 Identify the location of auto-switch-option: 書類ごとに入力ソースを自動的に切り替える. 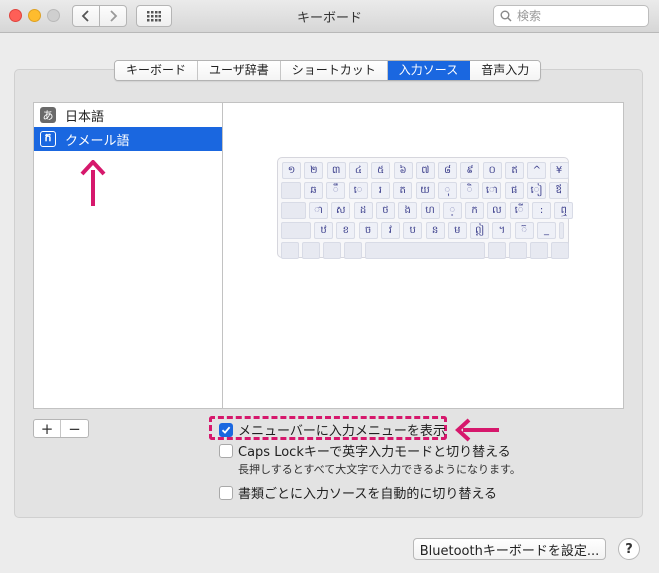
(358, 492).